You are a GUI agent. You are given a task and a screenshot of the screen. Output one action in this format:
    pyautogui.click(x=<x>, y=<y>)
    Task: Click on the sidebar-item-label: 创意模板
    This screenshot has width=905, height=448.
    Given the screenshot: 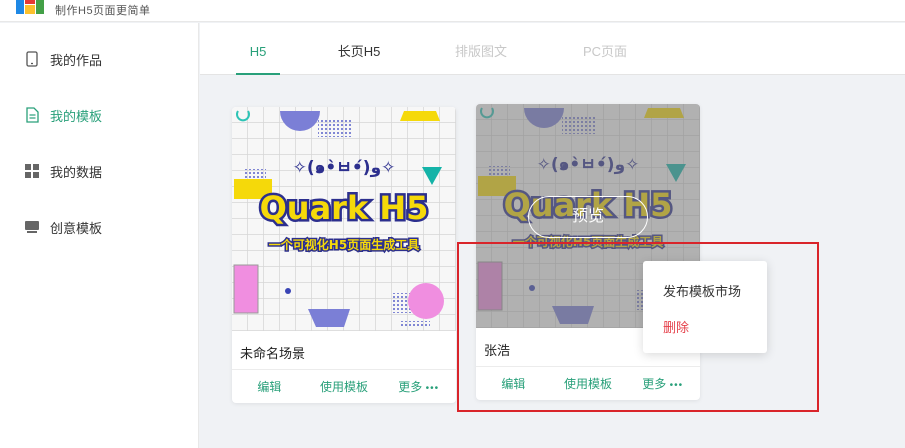 What is the action you would take?
    pyautogui.click(x=76, y=228)
    